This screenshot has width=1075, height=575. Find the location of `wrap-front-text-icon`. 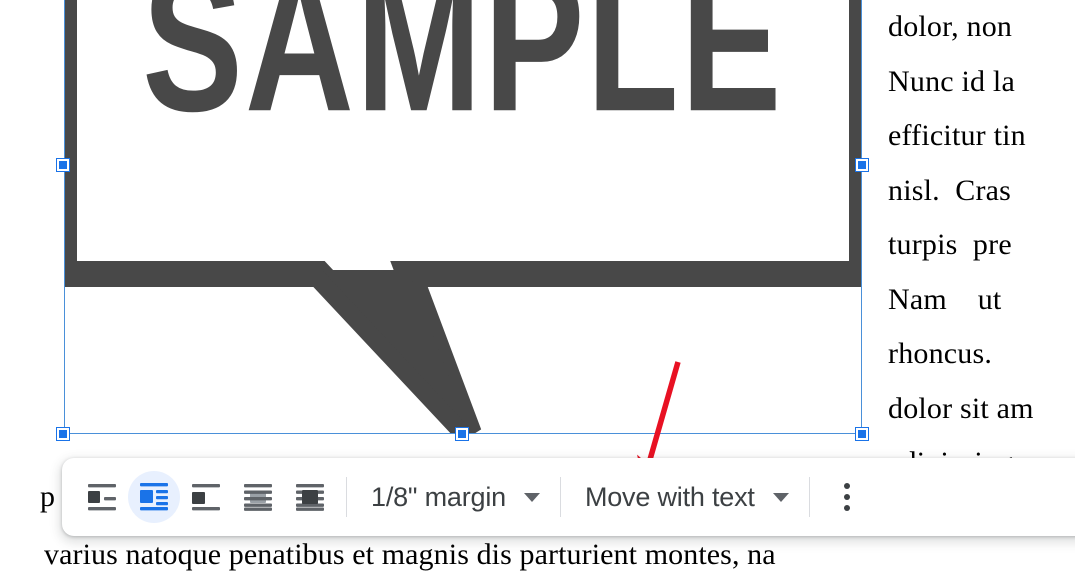

wrap-front-text-icon is located at coordinates (310, 497).